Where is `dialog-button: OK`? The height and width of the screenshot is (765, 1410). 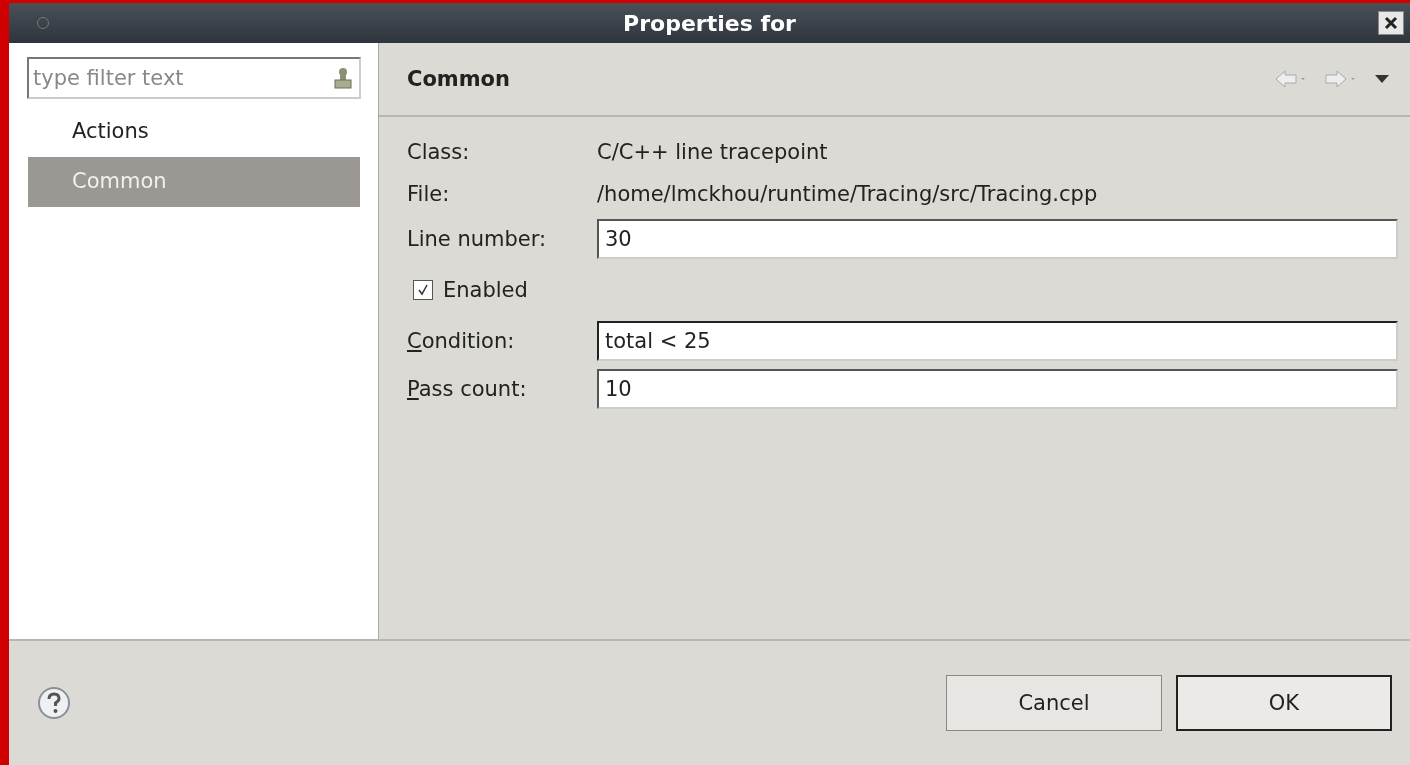 dialog-button: OK is located at coordinates (1284, 703).